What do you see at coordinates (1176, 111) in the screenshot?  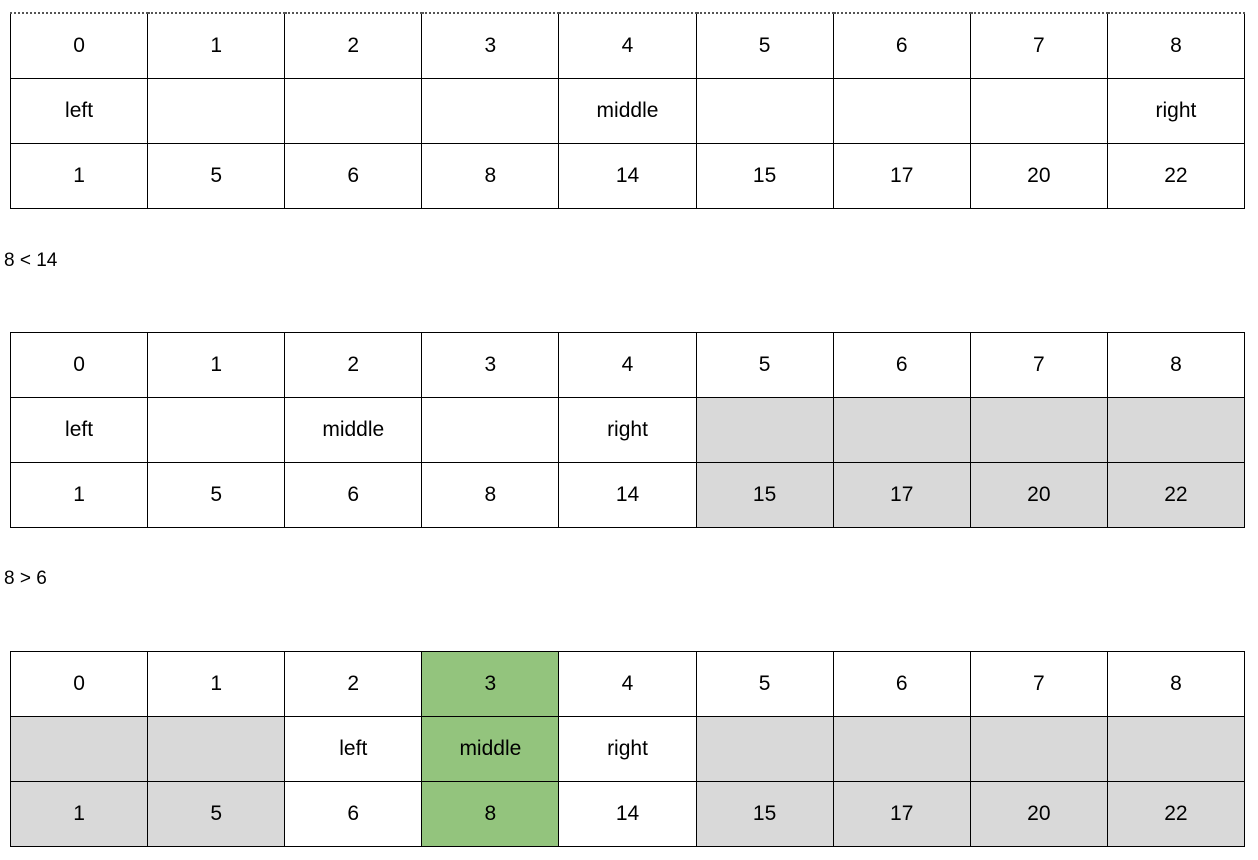 I see `cell-pointer-row-8: right` at bounding box center [1176, 111].